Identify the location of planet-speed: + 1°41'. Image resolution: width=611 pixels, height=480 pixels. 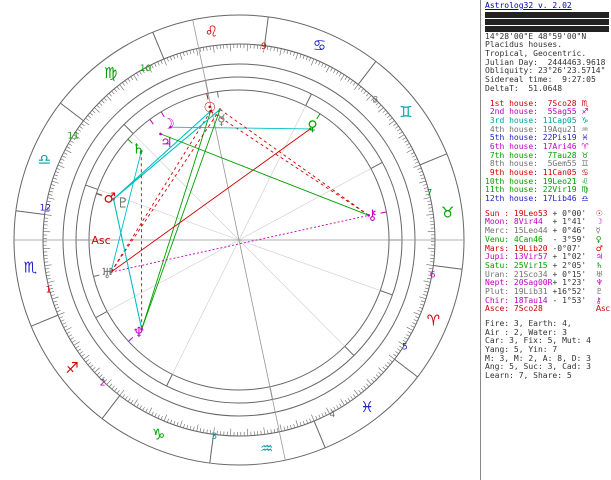
(574, 222).